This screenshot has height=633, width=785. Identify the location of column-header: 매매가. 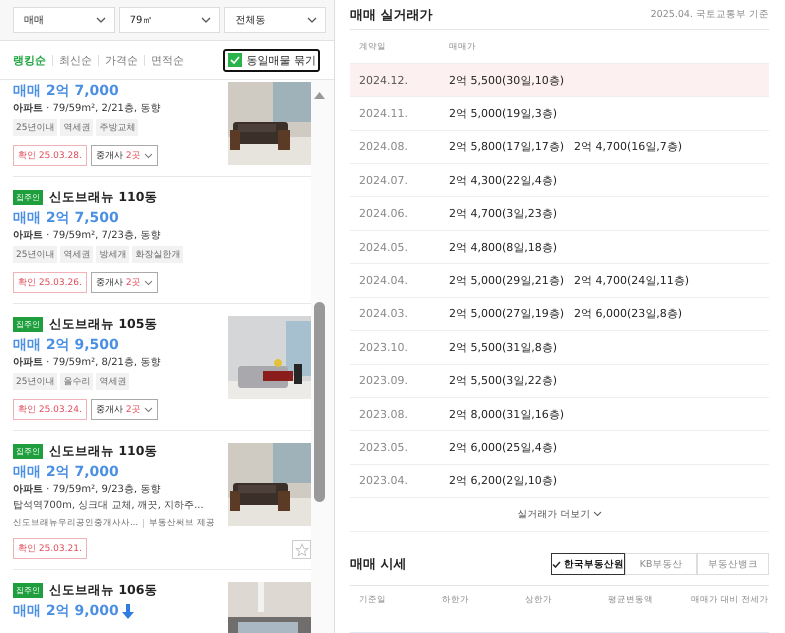
(462, 46).